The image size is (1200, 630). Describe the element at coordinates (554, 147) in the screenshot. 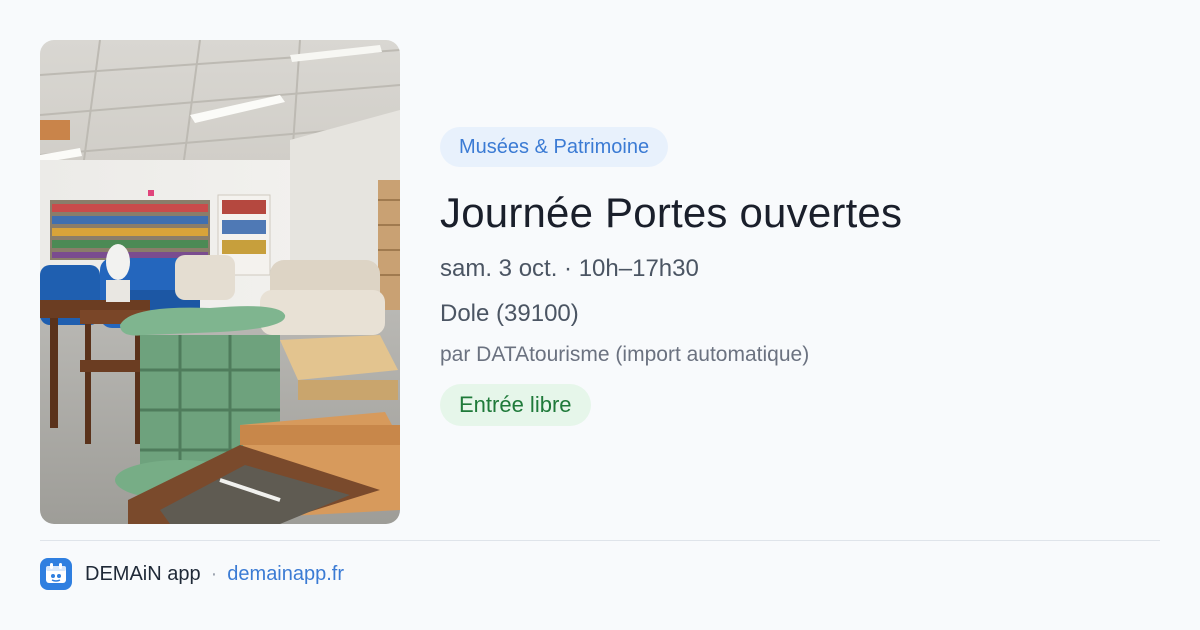

I see `category-badge: Musées & Patrimoine` at that location.